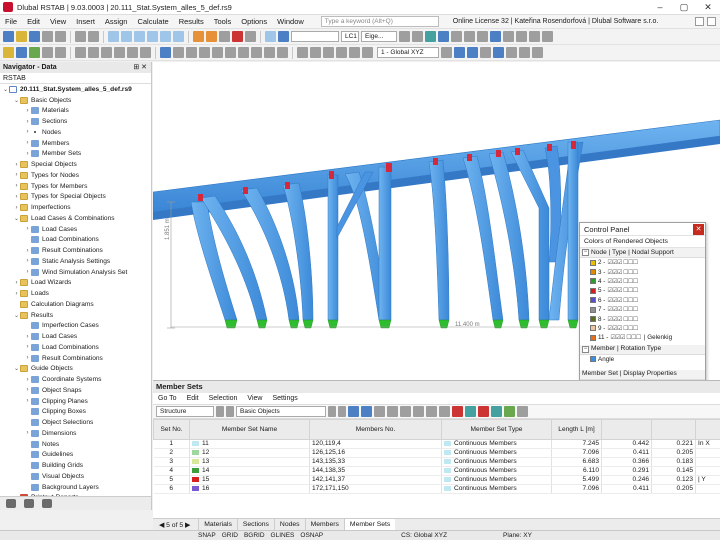  I want to click on load-case-select: LC1, so click(350, 36).